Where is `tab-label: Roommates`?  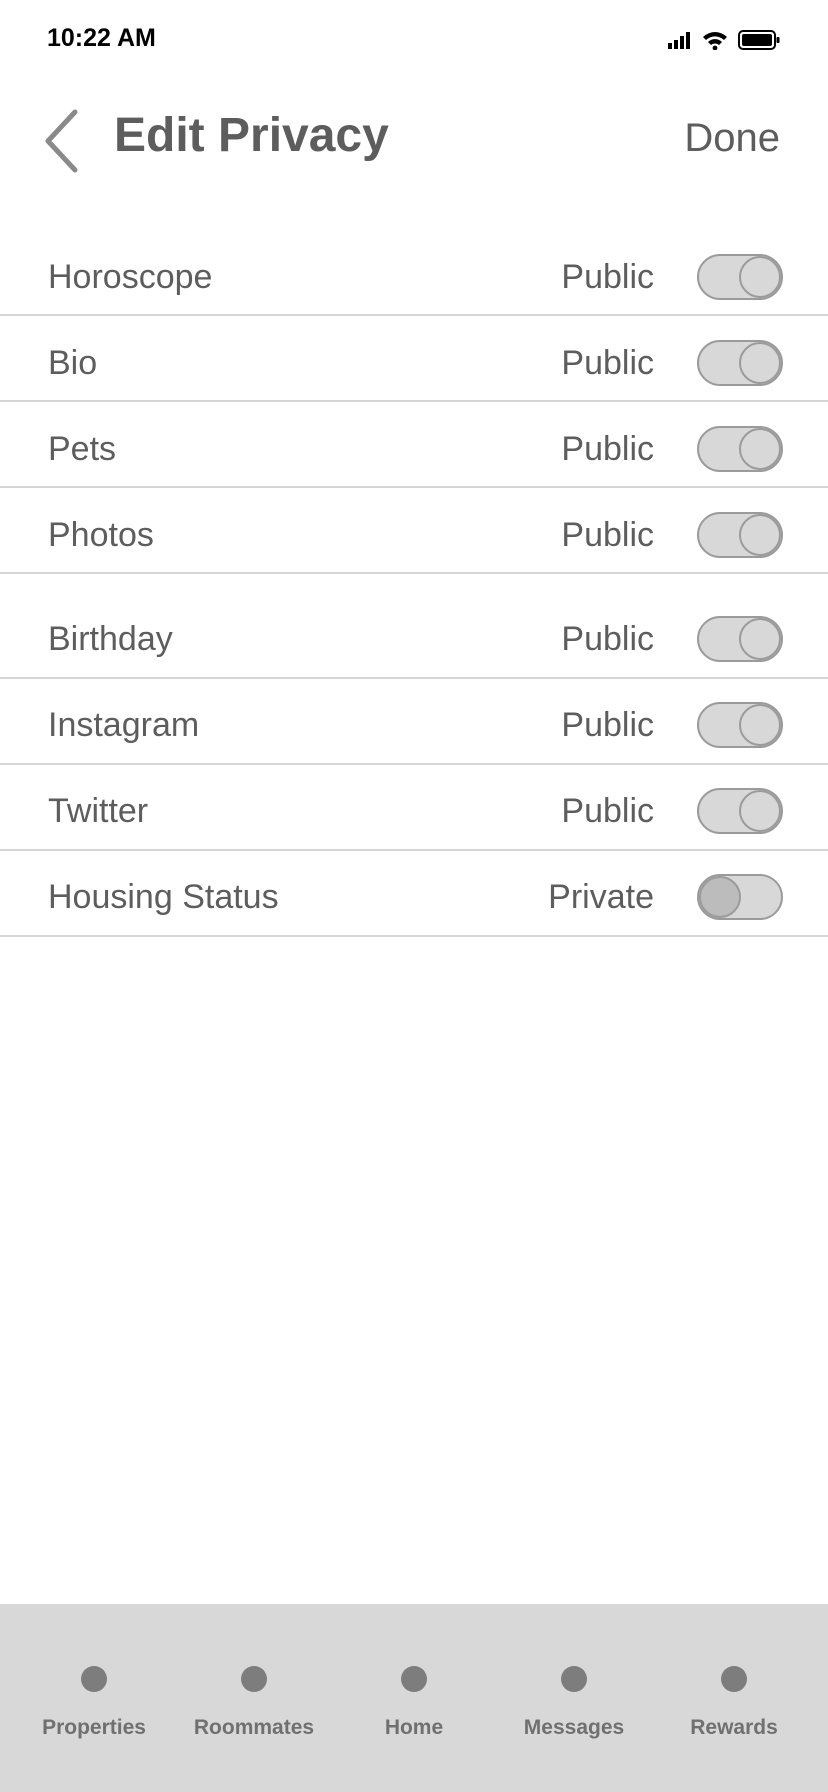
tab-label: Roommates is located at coordinates (254, 1727).